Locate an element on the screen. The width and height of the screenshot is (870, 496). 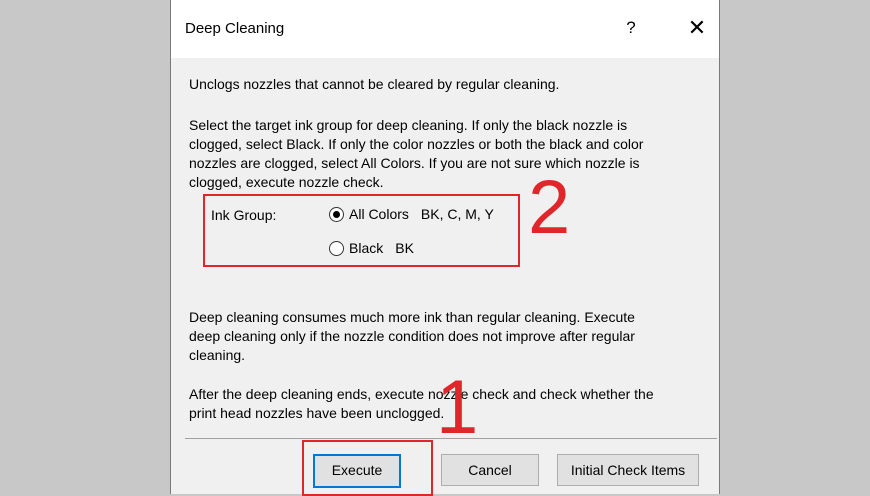
dialog-title: Deep Cleaning is located at coordinates (235, 28).